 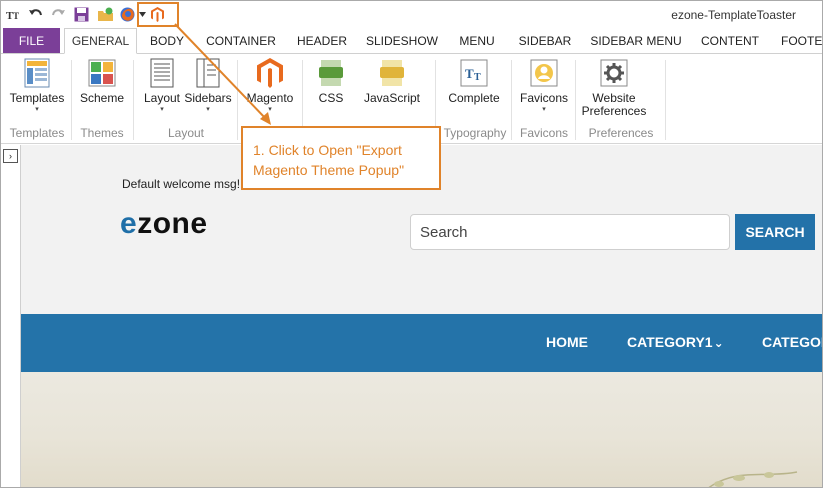 What do you see at coordinates (102, 73) in the screenshot?
I see `scheme-icon` at bounding box center [102, 73].